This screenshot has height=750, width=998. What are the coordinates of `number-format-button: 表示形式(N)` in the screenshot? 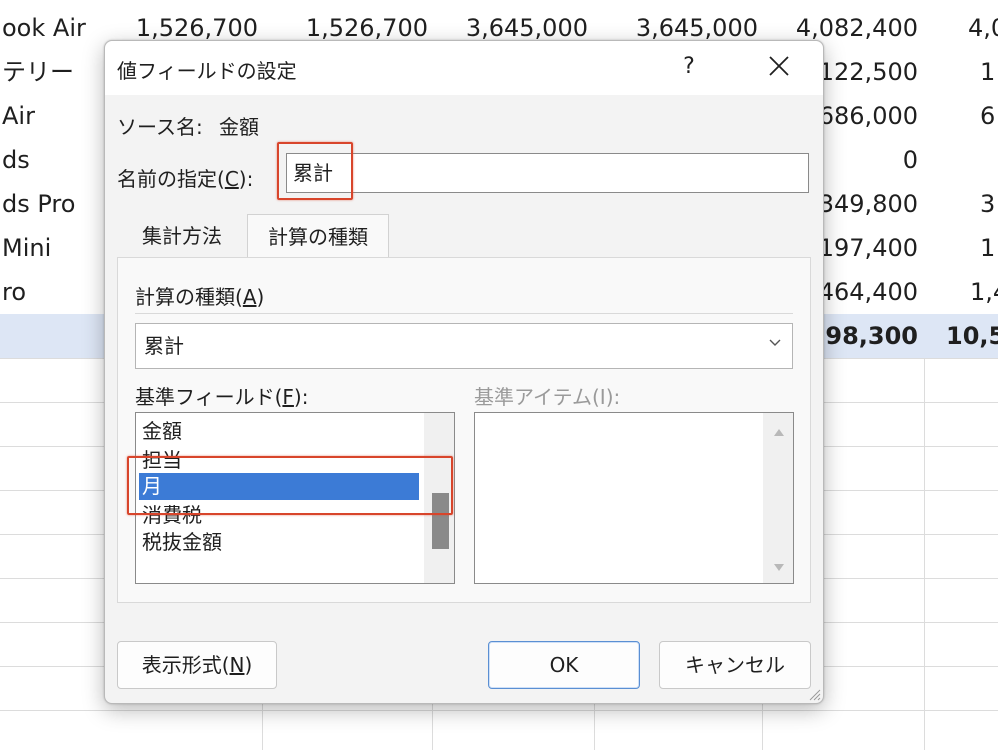 It's located at (197, 665).